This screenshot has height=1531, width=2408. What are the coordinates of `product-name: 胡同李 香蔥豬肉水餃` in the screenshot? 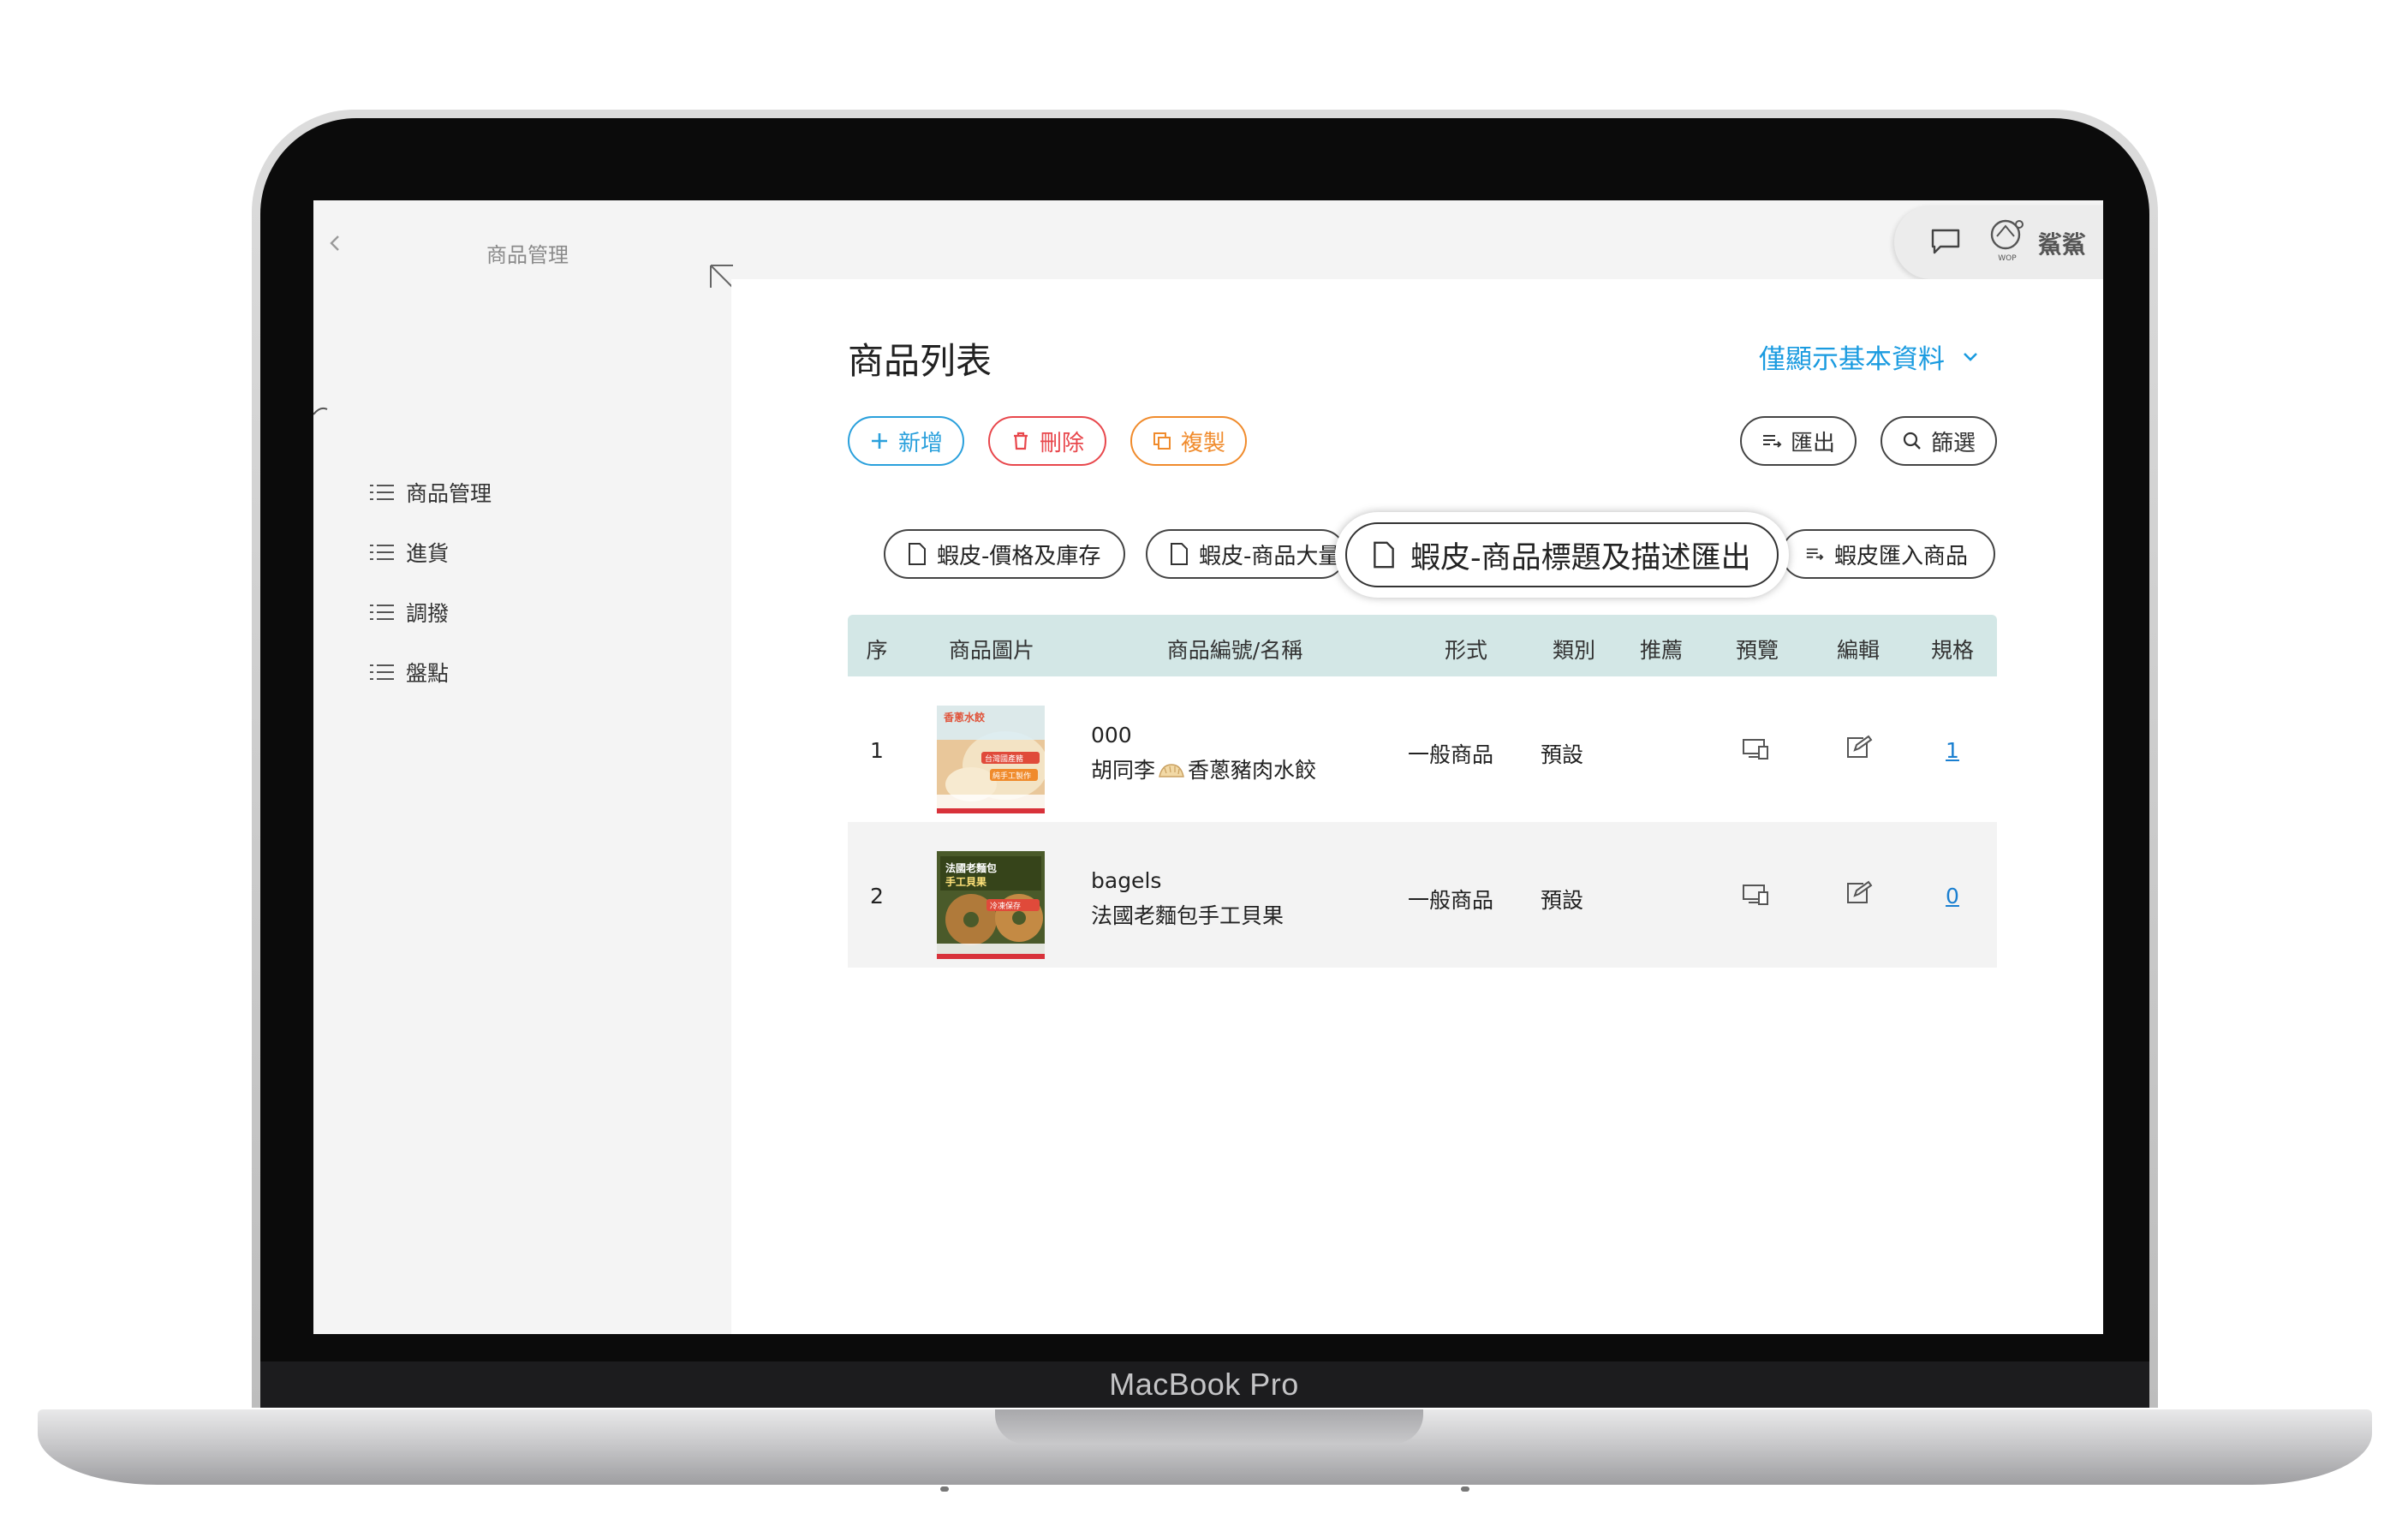 It's located at (1203, 769).